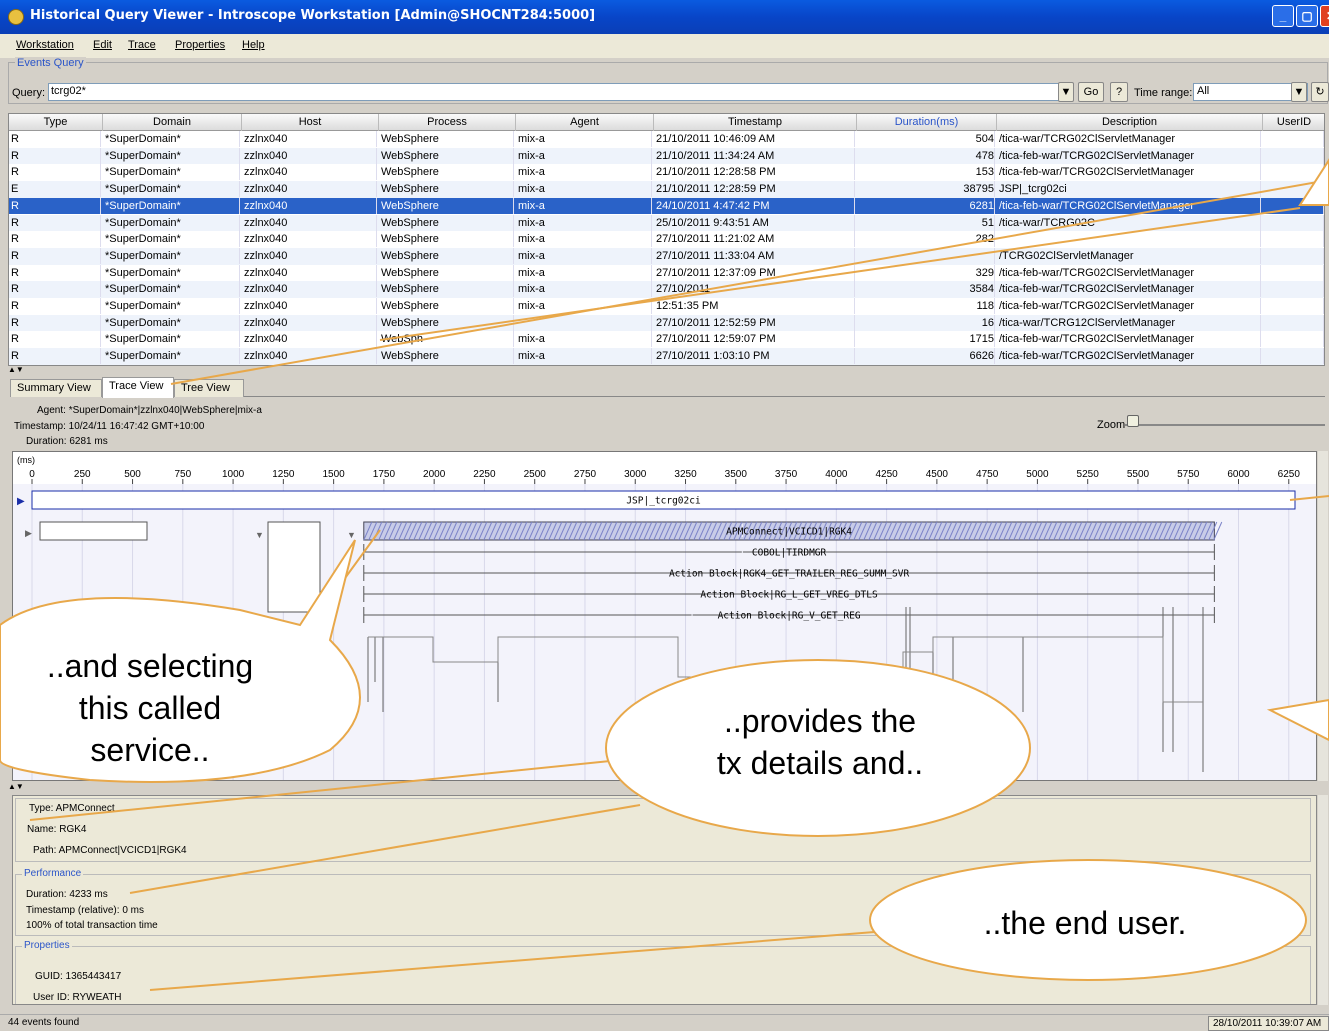  What do you see at coordinates (927, 272) in the screenshot?
I see `cell-duration: 329` at bounding box center [927, 272].